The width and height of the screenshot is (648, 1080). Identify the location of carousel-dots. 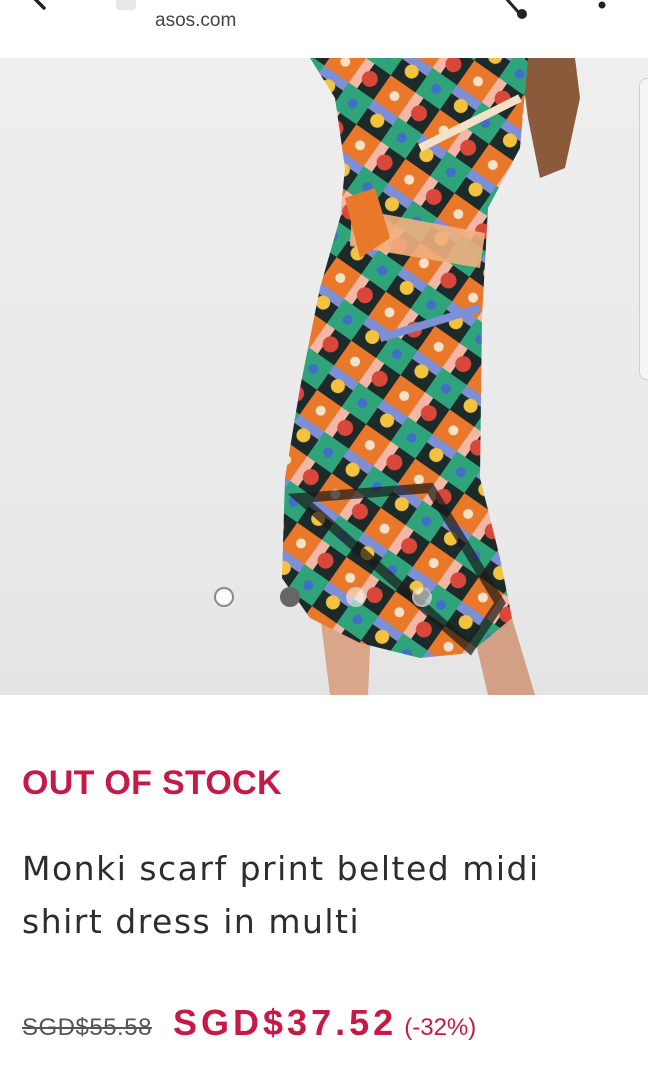
(329, 599).